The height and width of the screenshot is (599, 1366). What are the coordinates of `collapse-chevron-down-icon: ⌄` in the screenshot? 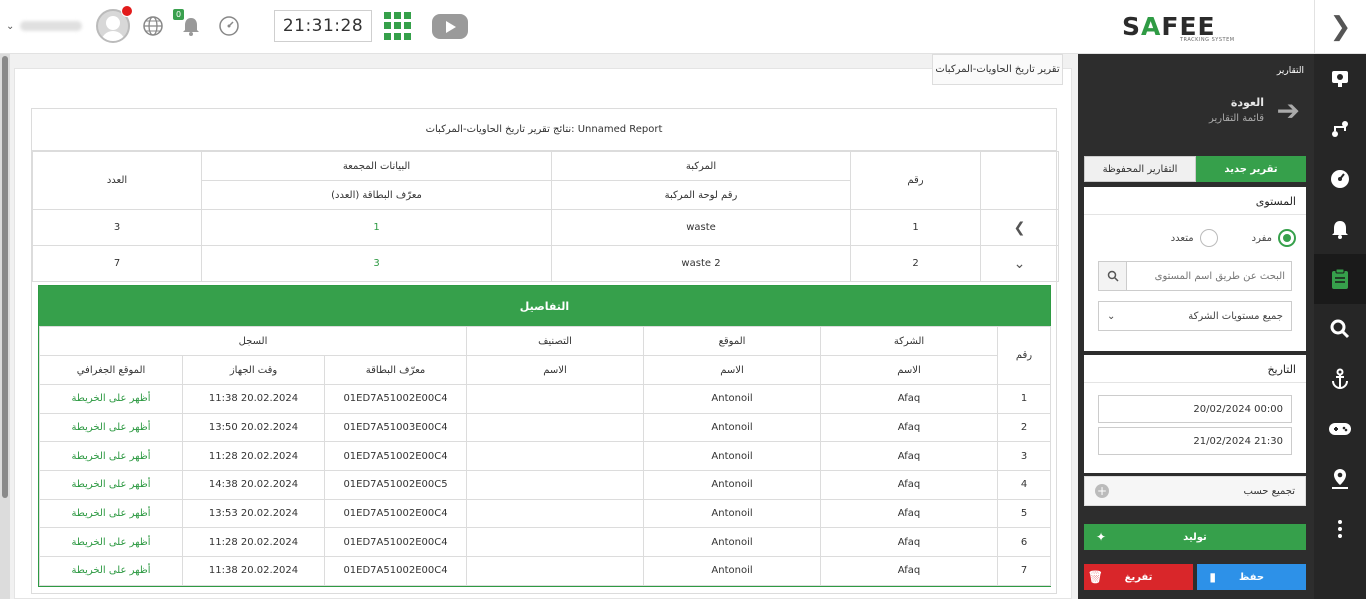 It's located at (1019, 263).